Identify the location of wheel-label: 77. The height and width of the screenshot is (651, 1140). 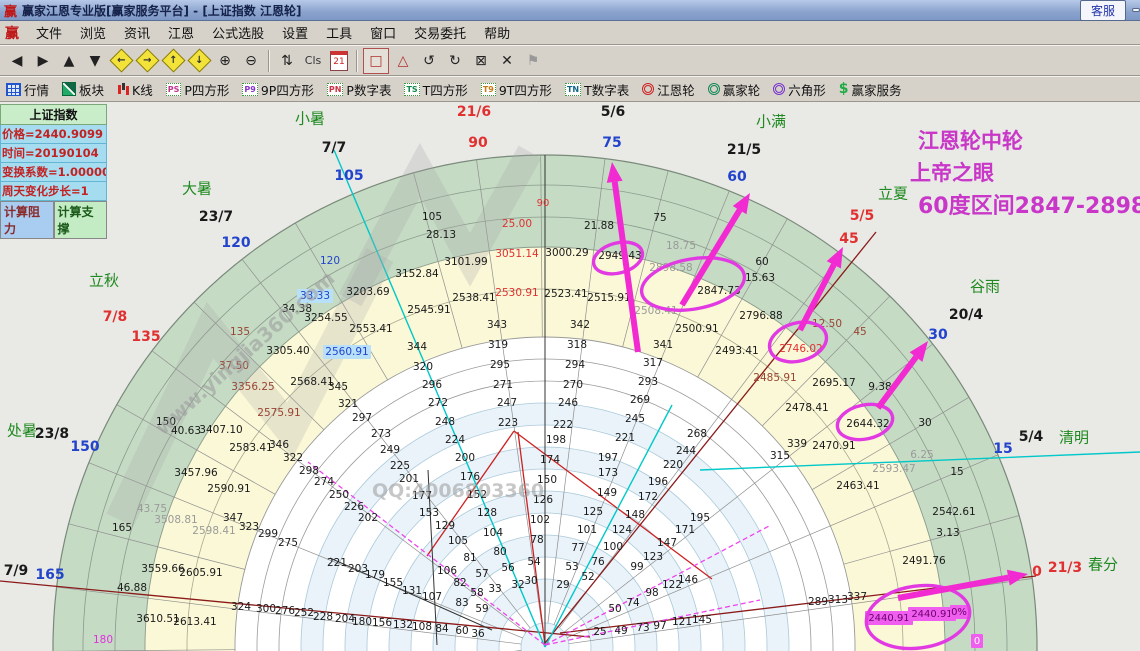
(577, 548).